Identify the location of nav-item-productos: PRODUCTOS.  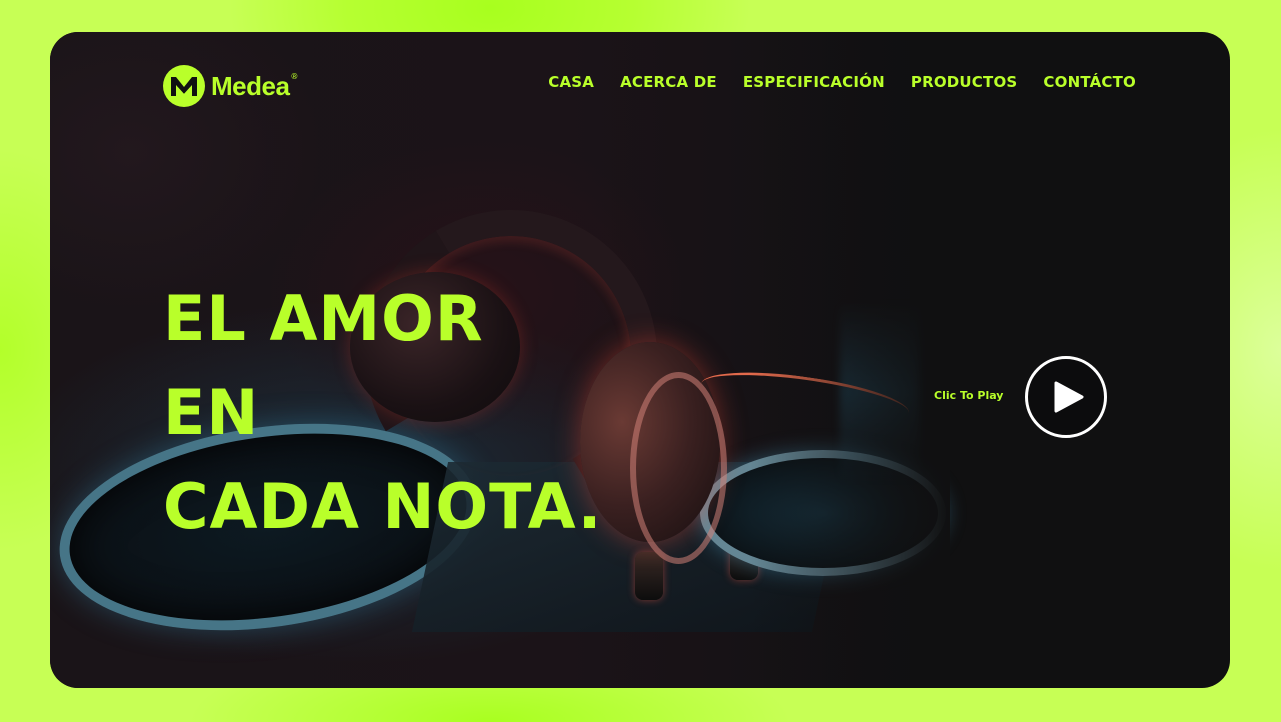
(964, 82).